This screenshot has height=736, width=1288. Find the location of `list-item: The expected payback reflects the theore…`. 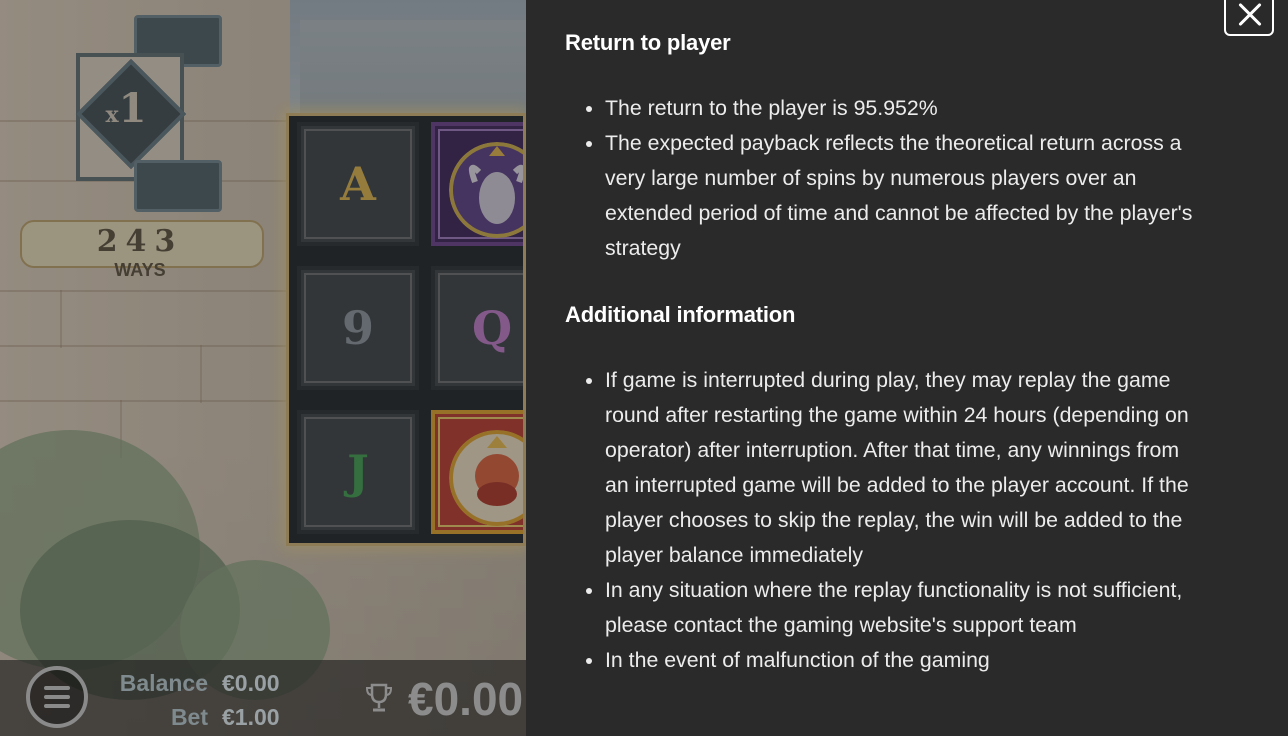

list-item: The expected payback reflects the theore… is located at coordinates (900, 196).